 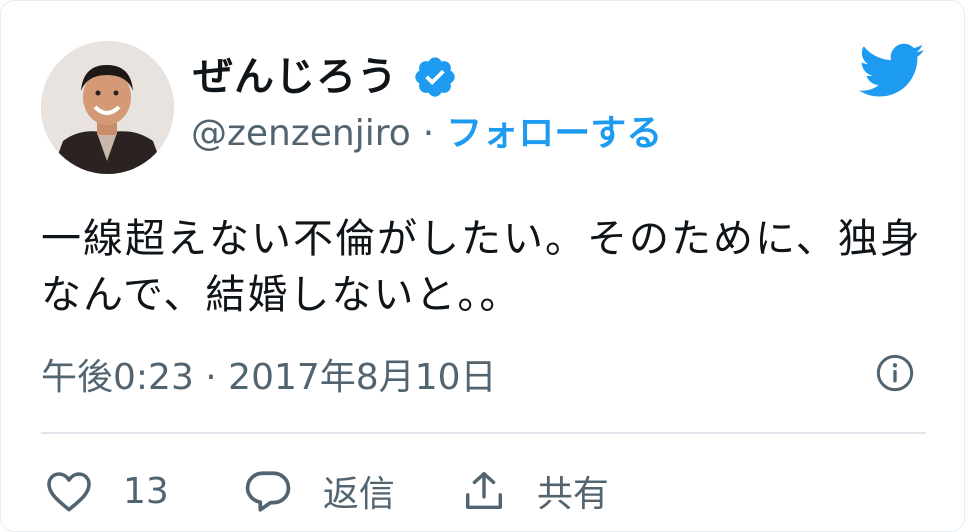 What do you see at coordinates (554, 134) in the screenshot?
I see `follow-button: フォローする` at bounding box center [554, 134].